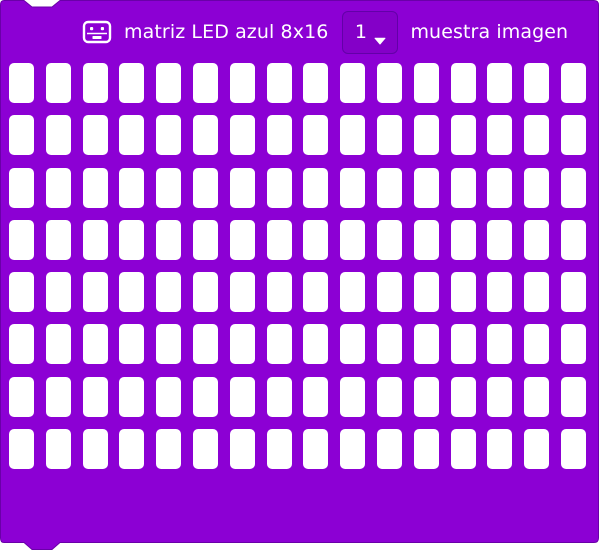  Describe the element at coordinates (21, 396) in the screenshot. I see `led-cell-r7-c1` at that location.